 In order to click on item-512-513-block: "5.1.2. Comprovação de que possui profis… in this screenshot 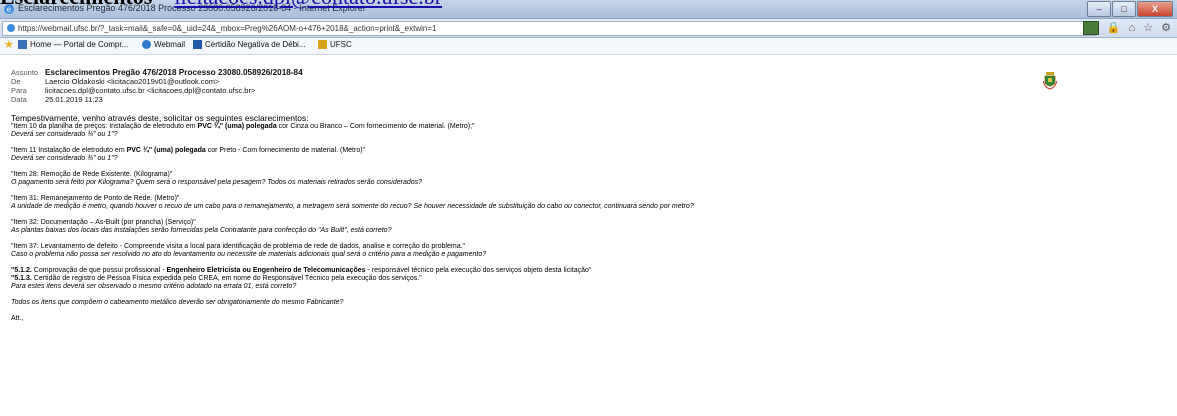, I will do `click(586, 279)`.